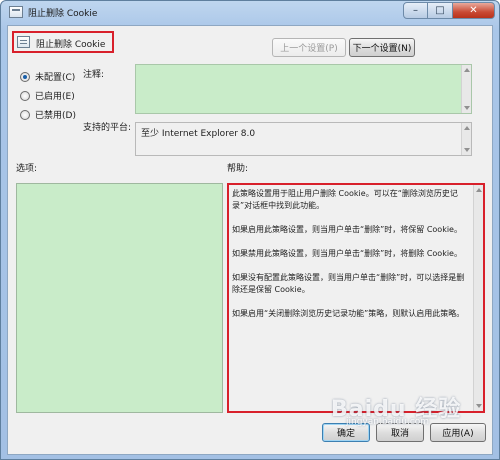 The width and height of the screenshot is (500, 460). I want to click on policy-setting-icon, so click(23, 42).